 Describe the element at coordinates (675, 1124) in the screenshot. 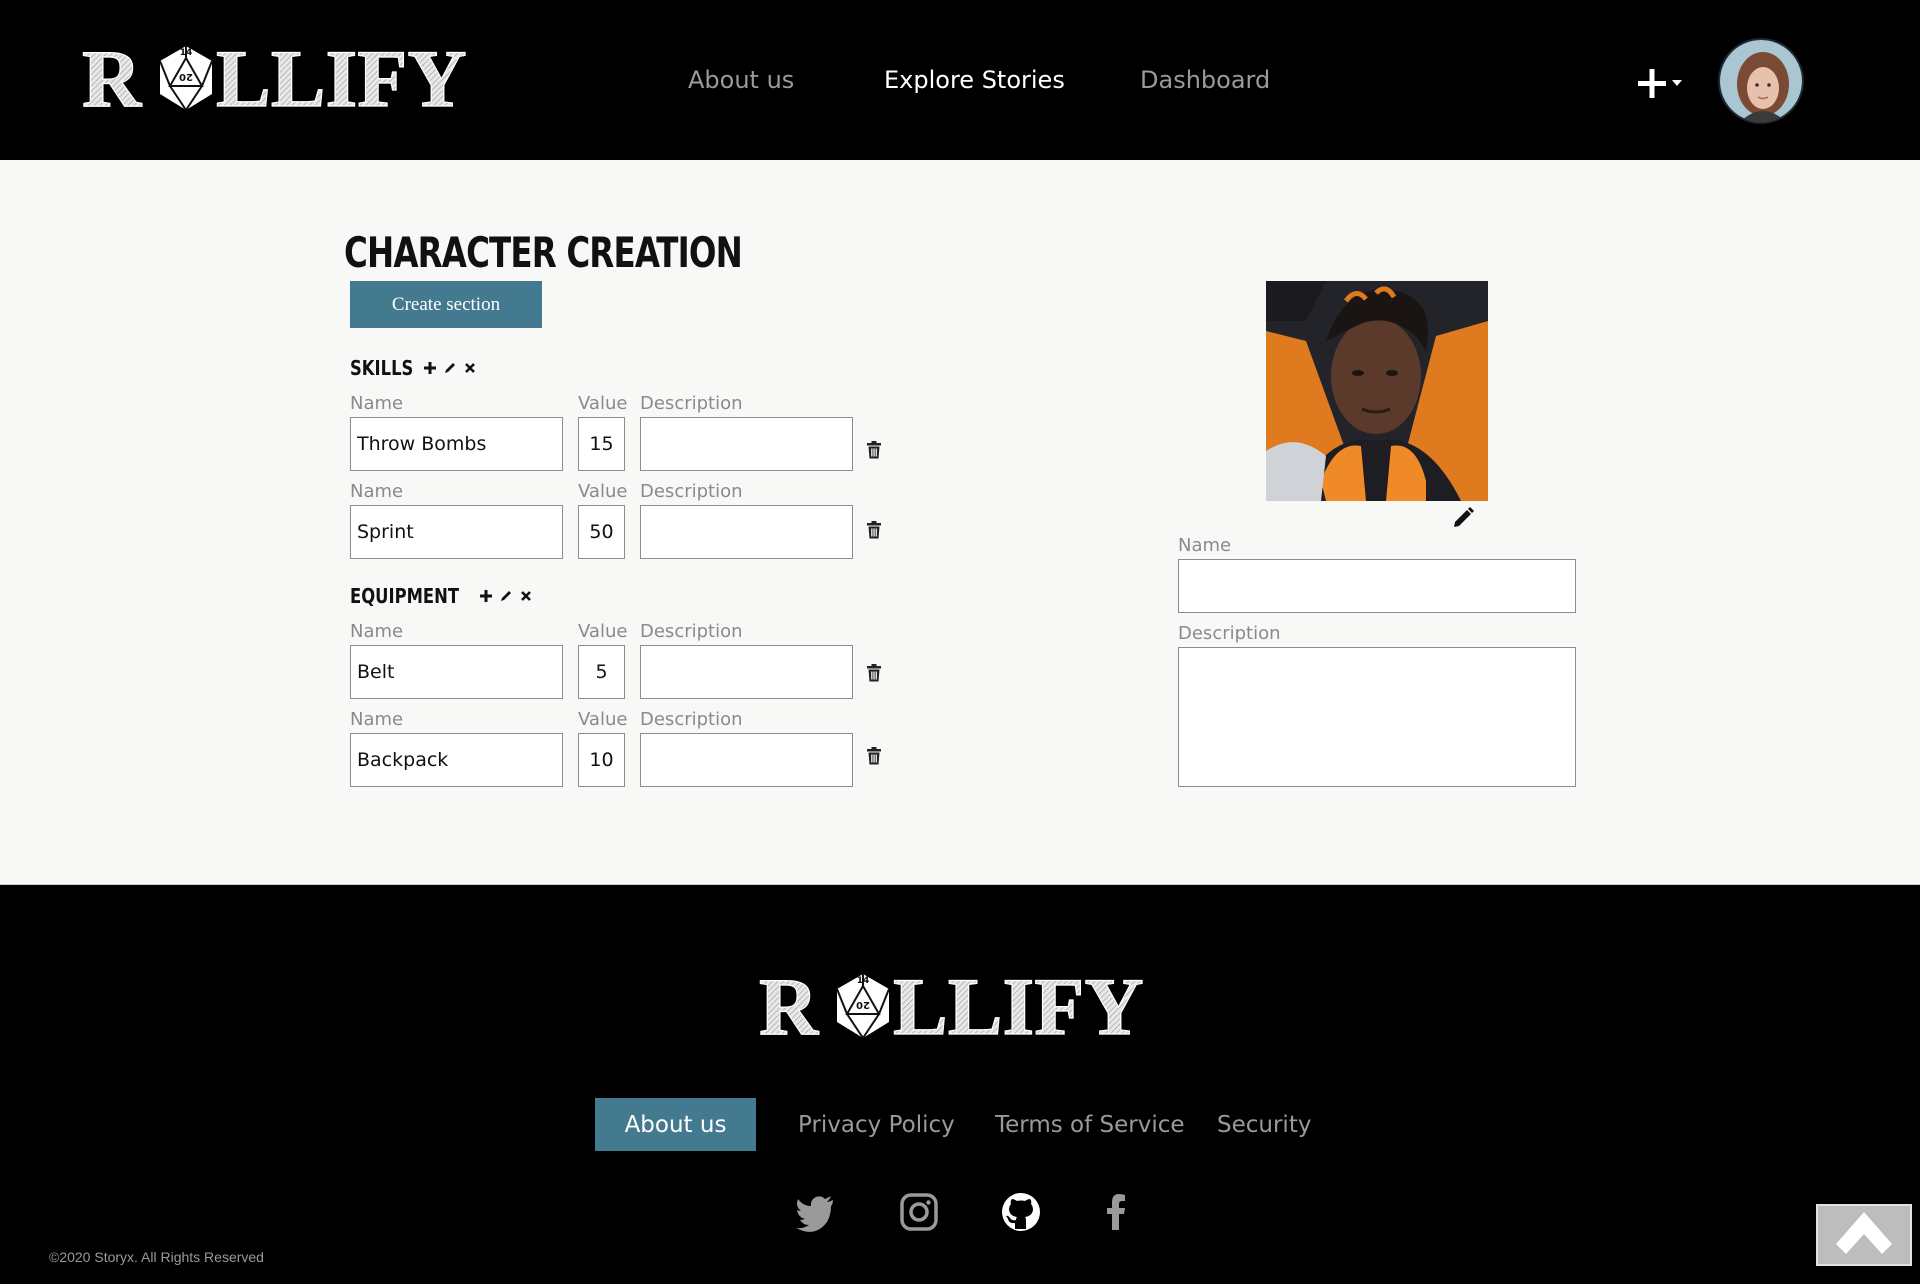

I see `footer-about-us-button: About us` at that location.